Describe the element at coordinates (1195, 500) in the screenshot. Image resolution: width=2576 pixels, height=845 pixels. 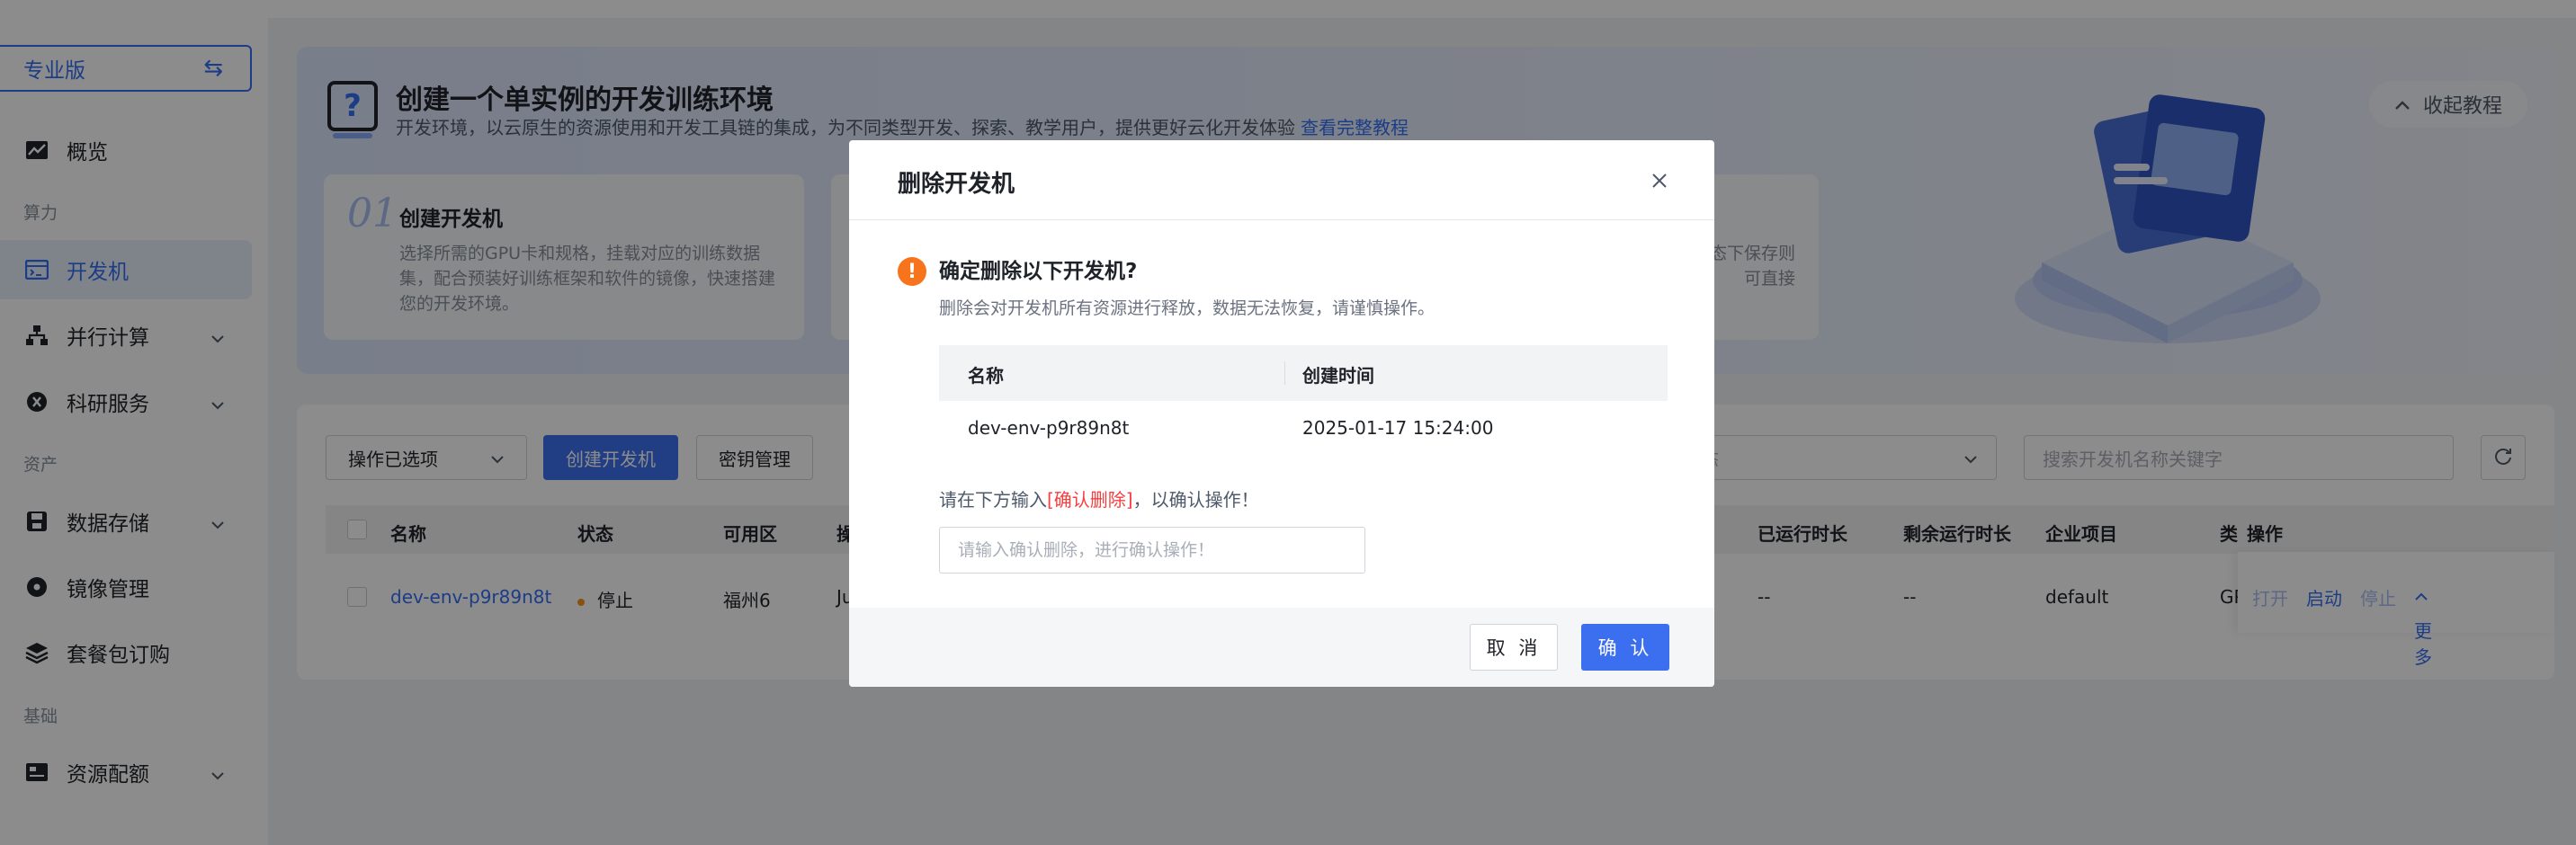
I see `prompt-suffix: ，以确认操作！` at that location.